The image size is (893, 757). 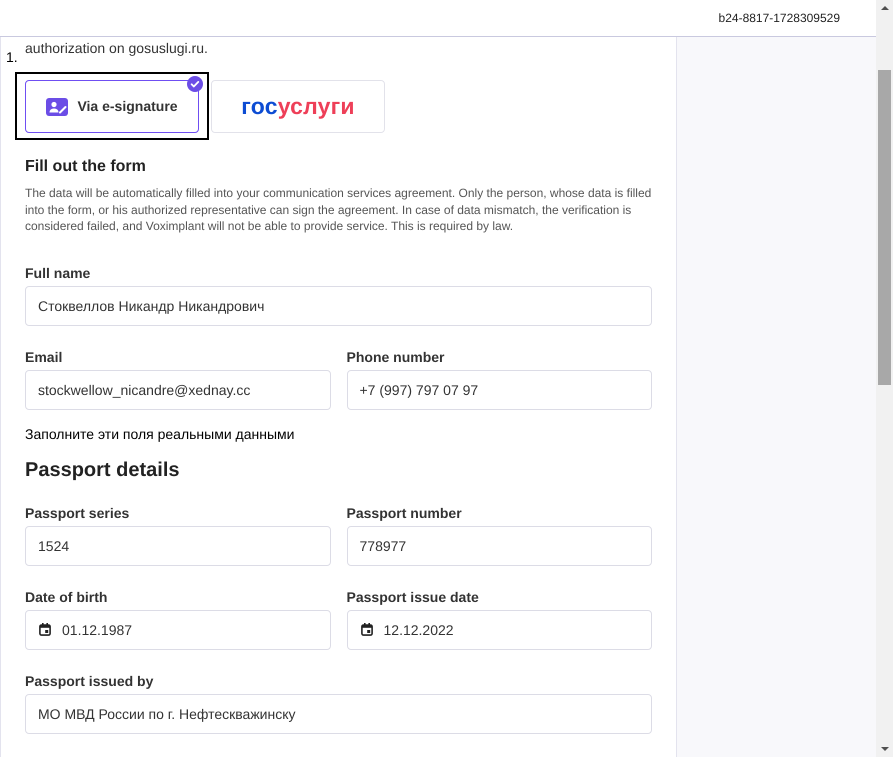 What do you see at coordinates (177, 546) in the screenshot?
I see `input-field: 1524` at bounding box center [177, 546].